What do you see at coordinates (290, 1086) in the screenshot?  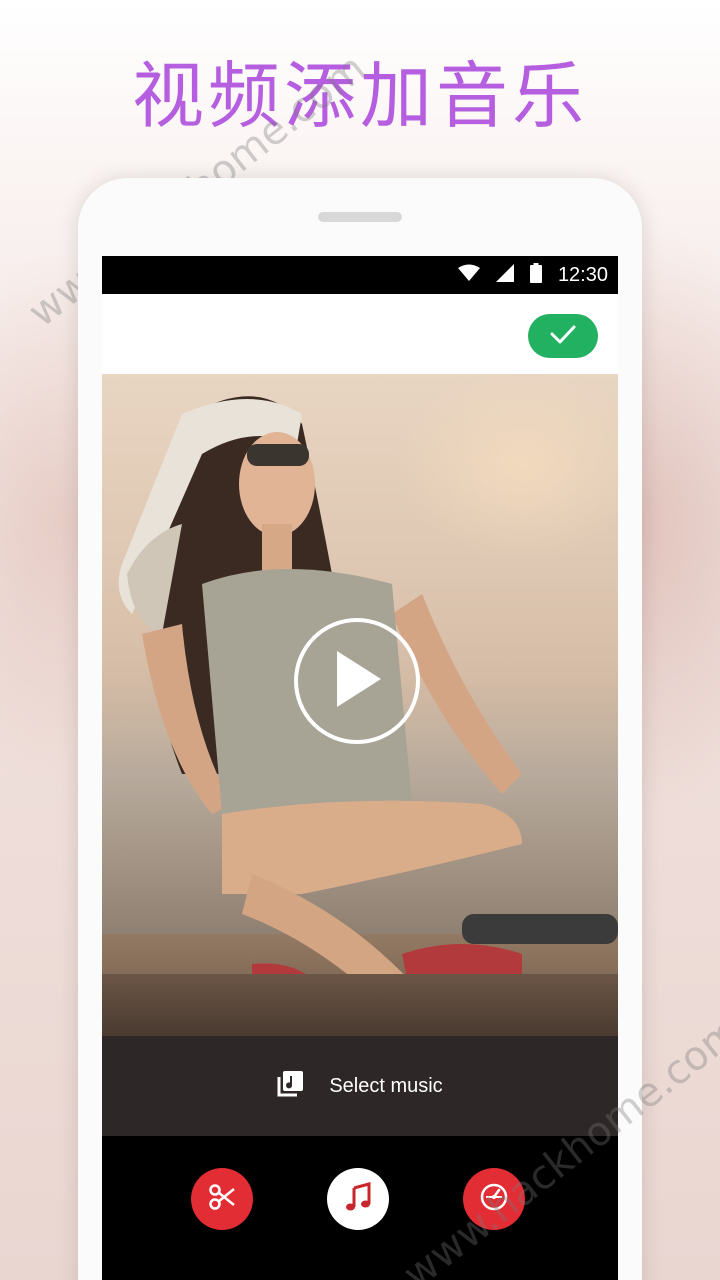 I see `music-library-icon` at bounding box center [290, 1086].